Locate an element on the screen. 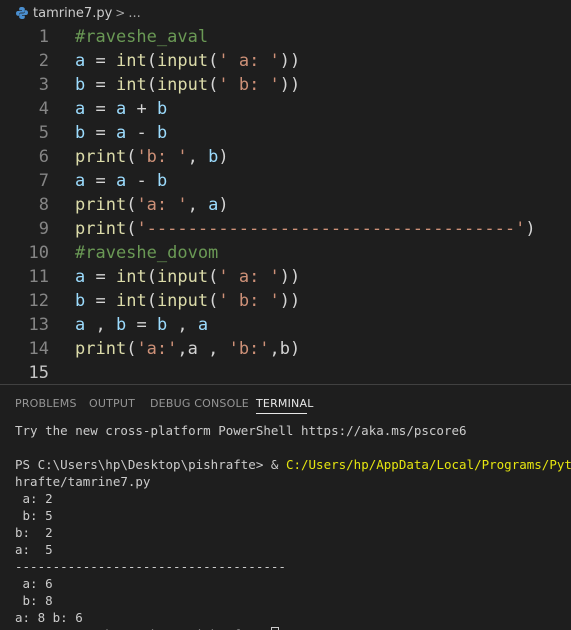 Image resolution: width=571 pixels, height=630 pixels. tab-output: OUTPUT is located at coordinates (112, 403).